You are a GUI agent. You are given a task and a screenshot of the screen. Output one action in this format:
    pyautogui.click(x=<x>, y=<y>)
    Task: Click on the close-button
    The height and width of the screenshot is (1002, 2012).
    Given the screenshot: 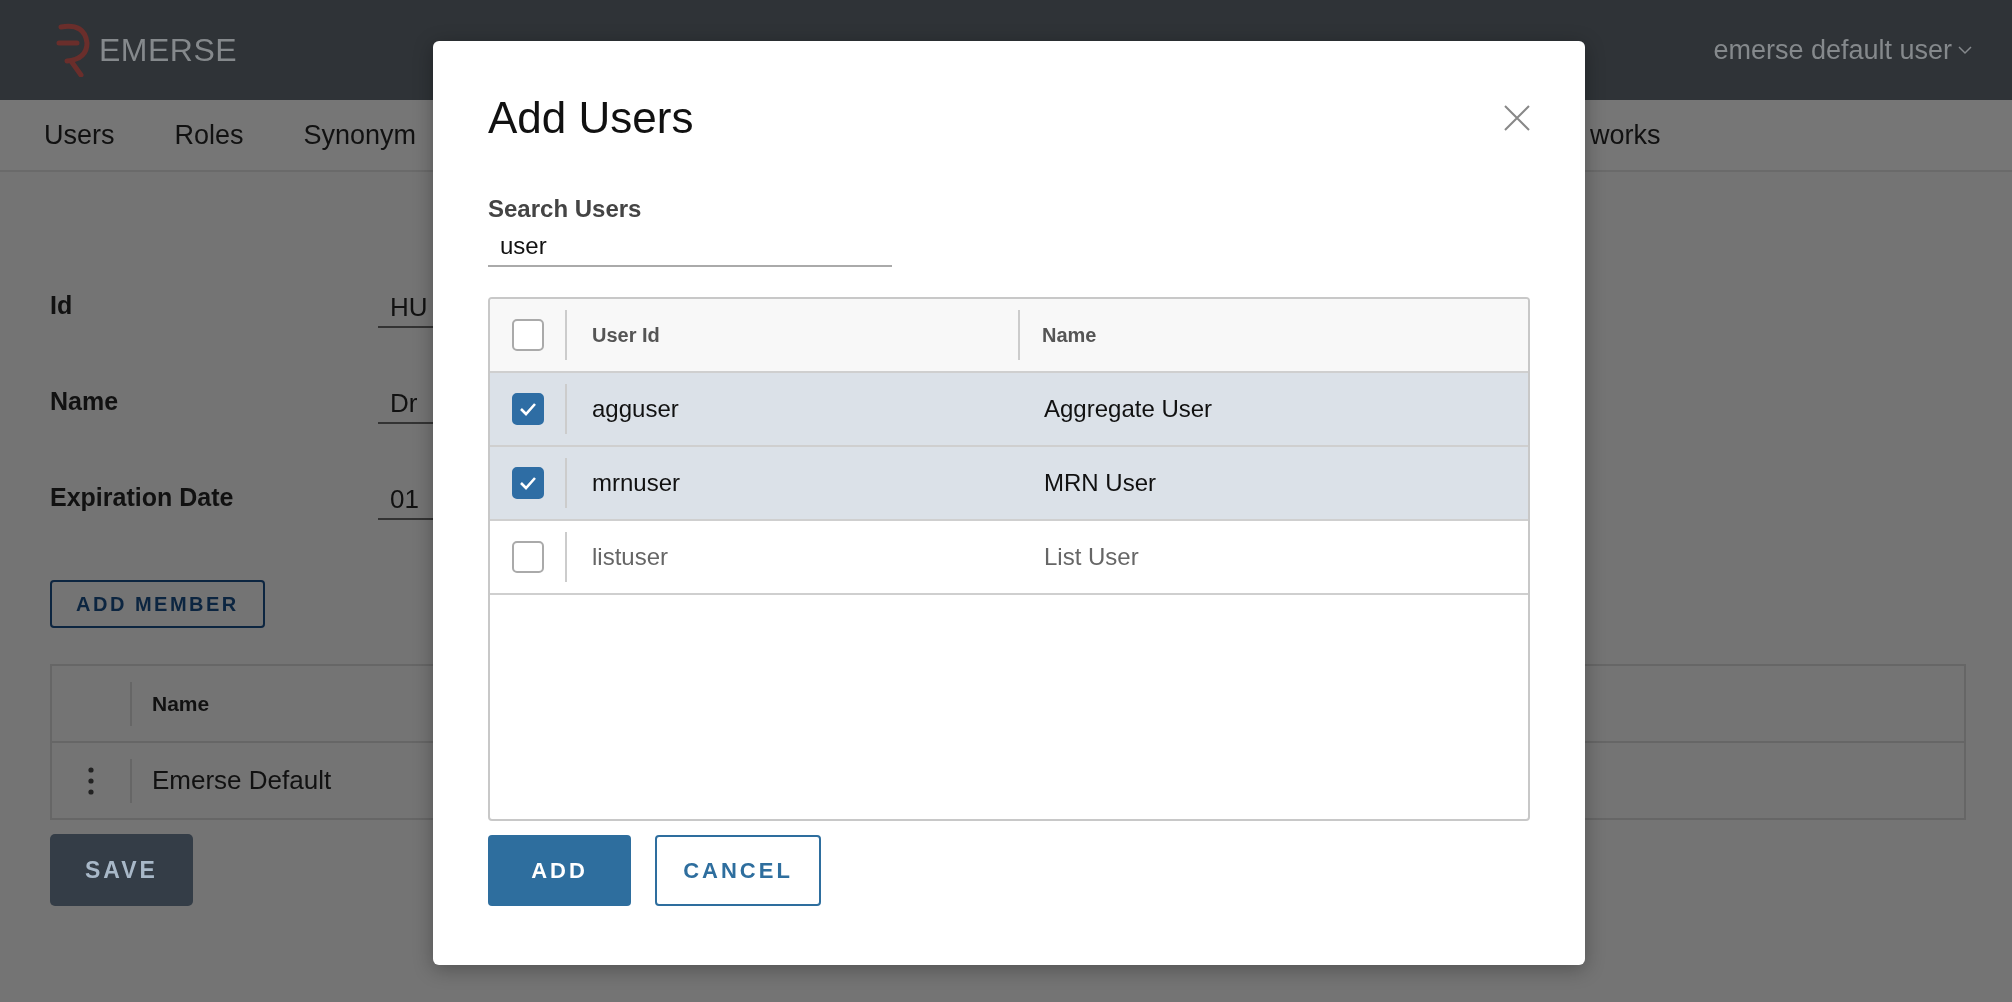 What is the action you would take?
    pyautogui.click(x=1517, y=118)
    